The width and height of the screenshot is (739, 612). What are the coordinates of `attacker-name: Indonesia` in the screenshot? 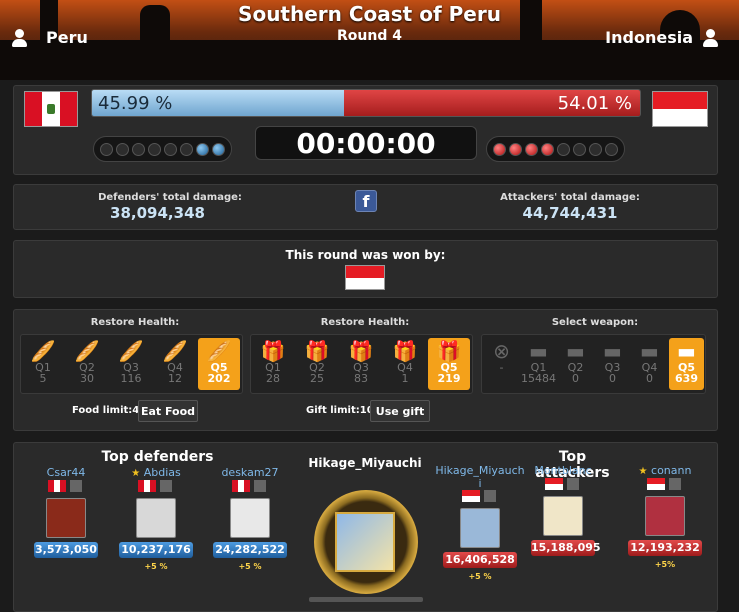 It's located at (649, 37).